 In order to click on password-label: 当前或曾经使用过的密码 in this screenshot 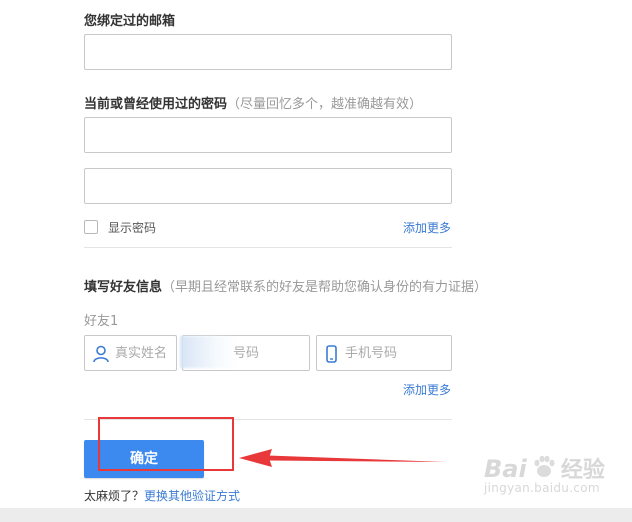, I will do `click(156, 104)`.